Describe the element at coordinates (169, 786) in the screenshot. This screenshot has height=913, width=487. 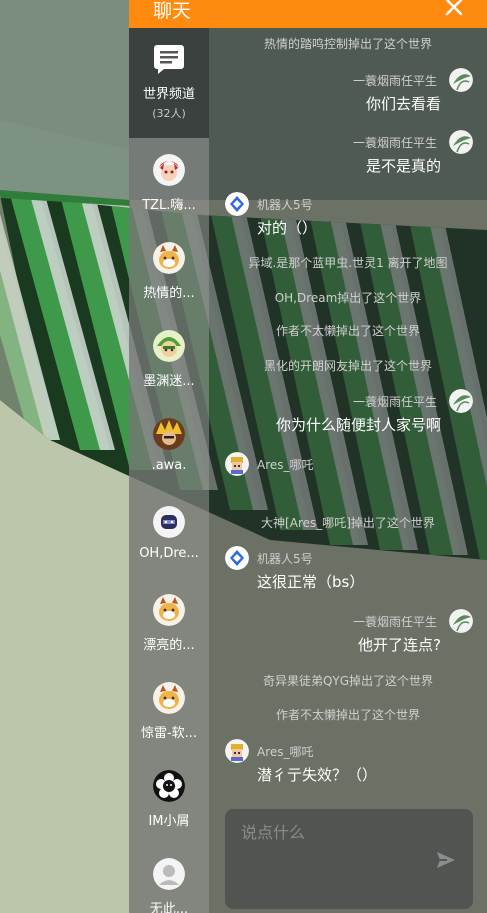
I see `flower-avatar-icon` at that location.